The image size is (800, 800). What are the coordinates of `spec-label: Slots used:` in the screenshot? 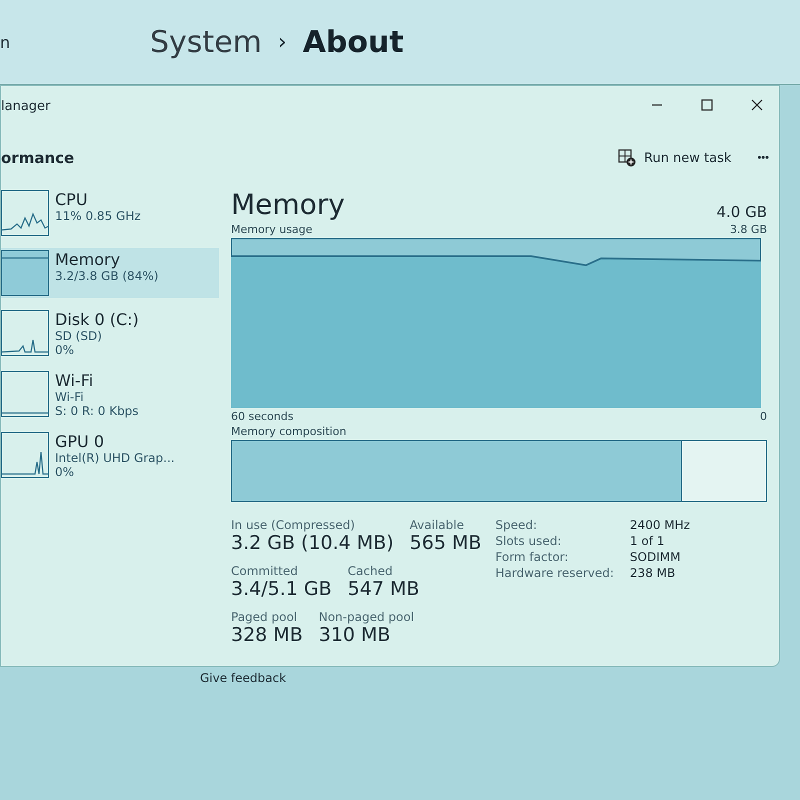 It's located at (528, 541).